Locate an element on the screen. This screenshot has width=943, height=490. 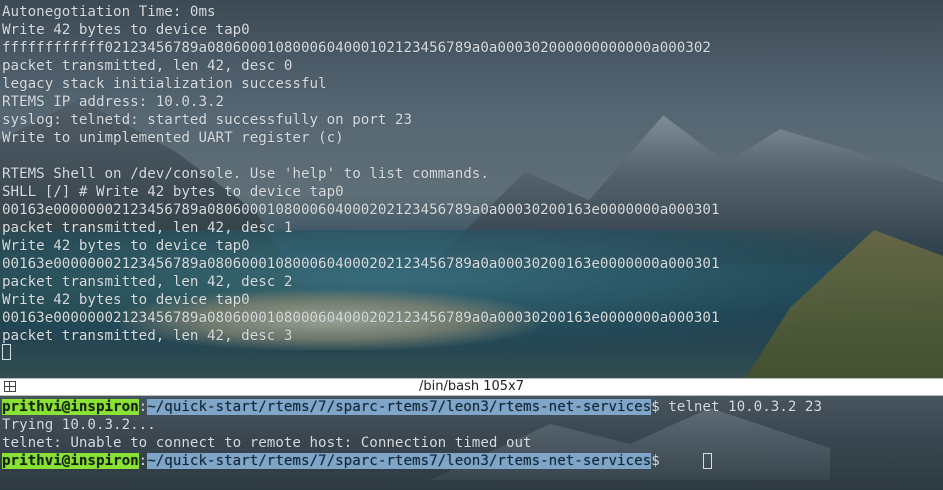
terminal-line: SHLL [/] # Write 42 bytes to device tap0 is located at coordinates (173, 192).